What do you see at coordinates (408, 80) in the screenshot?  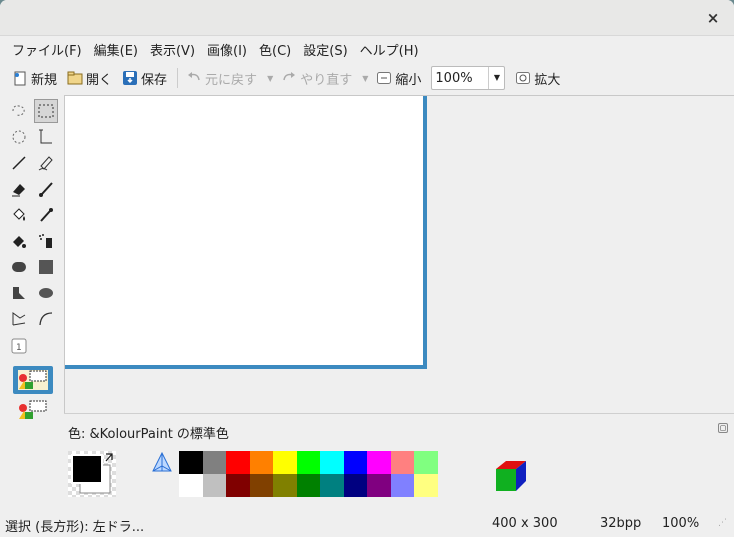 I see `zoom-out-label: 縮小` at bounding box center [408, 80].